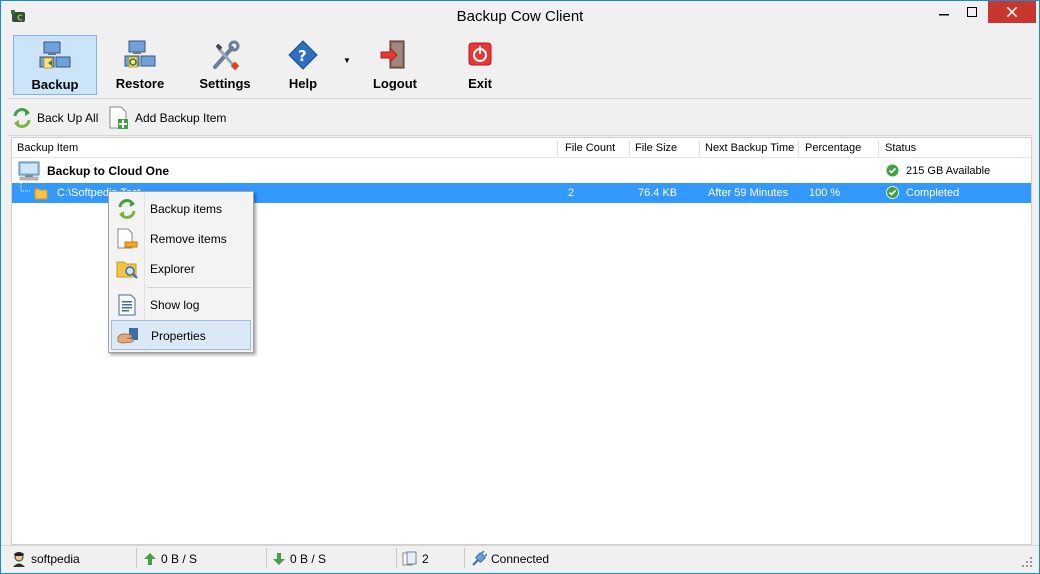 This screenshot has height=574, width=1040. Describe the element at coordinates (19, 559) in the screenshot. I see `user-avatar-icon` at that location.